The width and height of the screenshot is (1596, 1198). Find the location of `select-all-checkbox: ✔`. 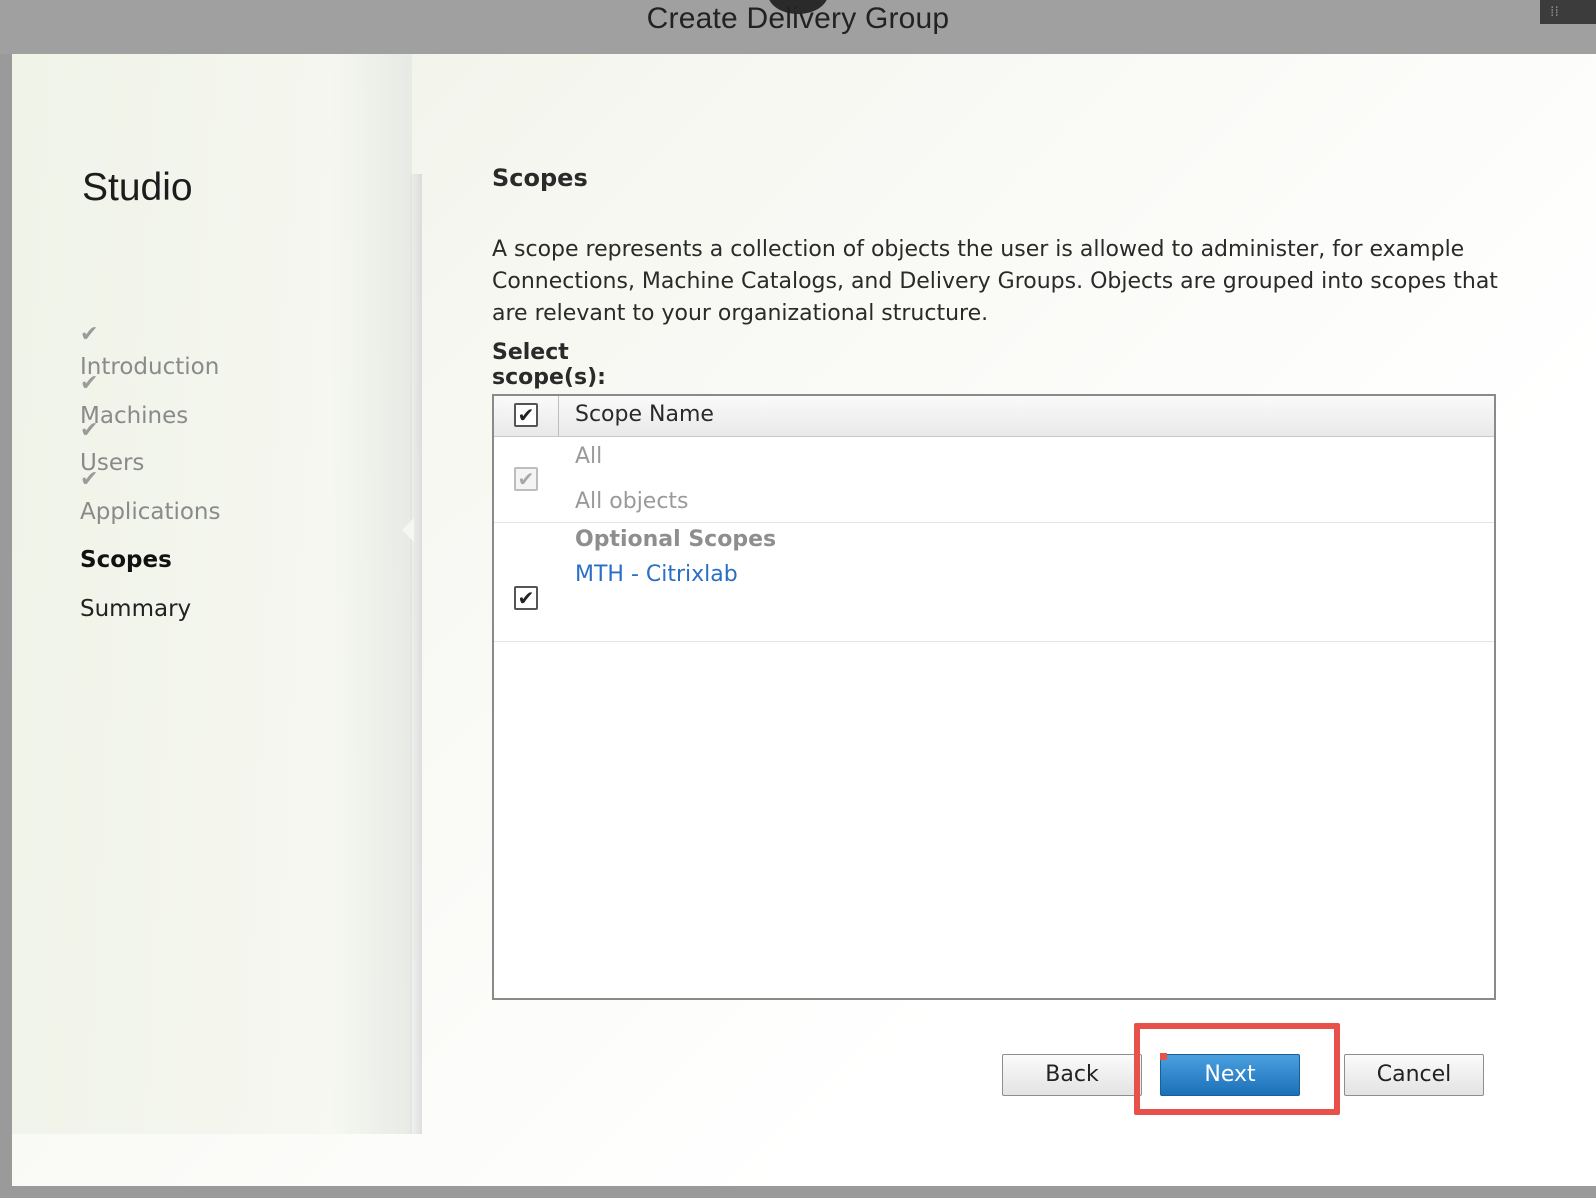

select-all-checkbox: ✔ is located at coordinates (526, 415).